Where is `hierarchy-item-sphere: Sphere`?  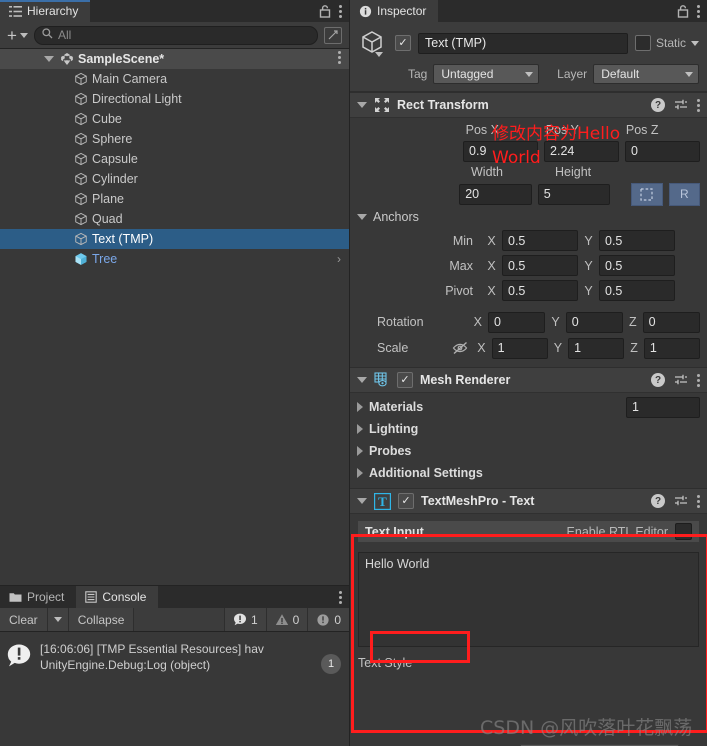
hierarchy-item-sphere: Sphere is located at coordinates (174, 139).